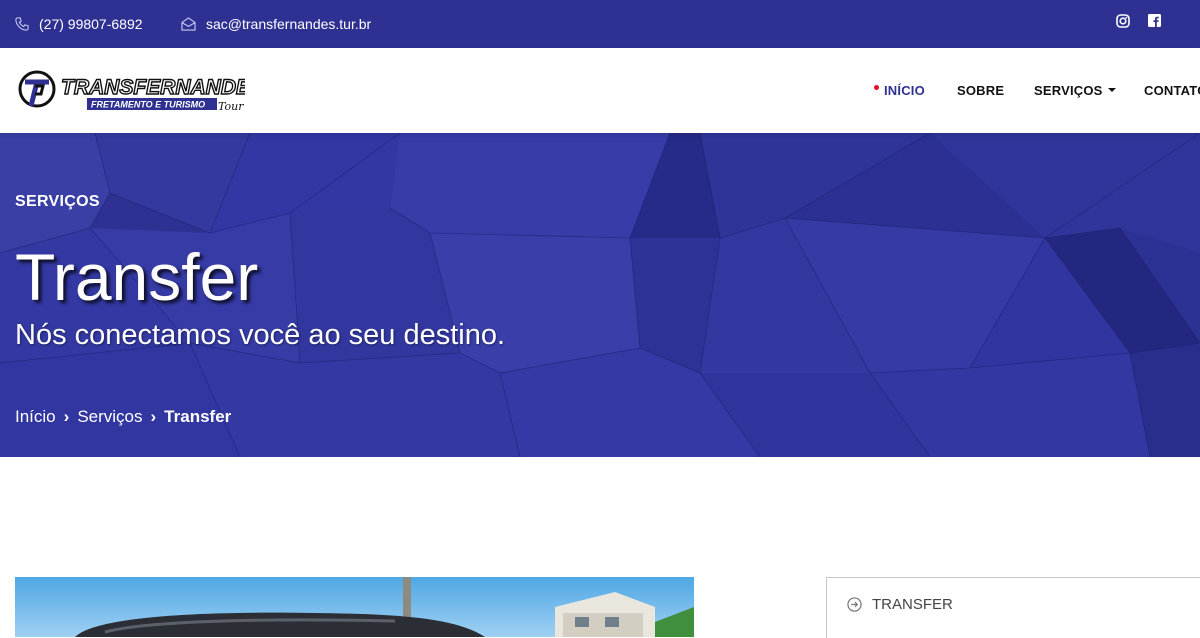 The width and height of the screenshot is (1200, 638). Describe the element at coordinates (22, 24) in the screenshot. I see `phone-icon` at that location.